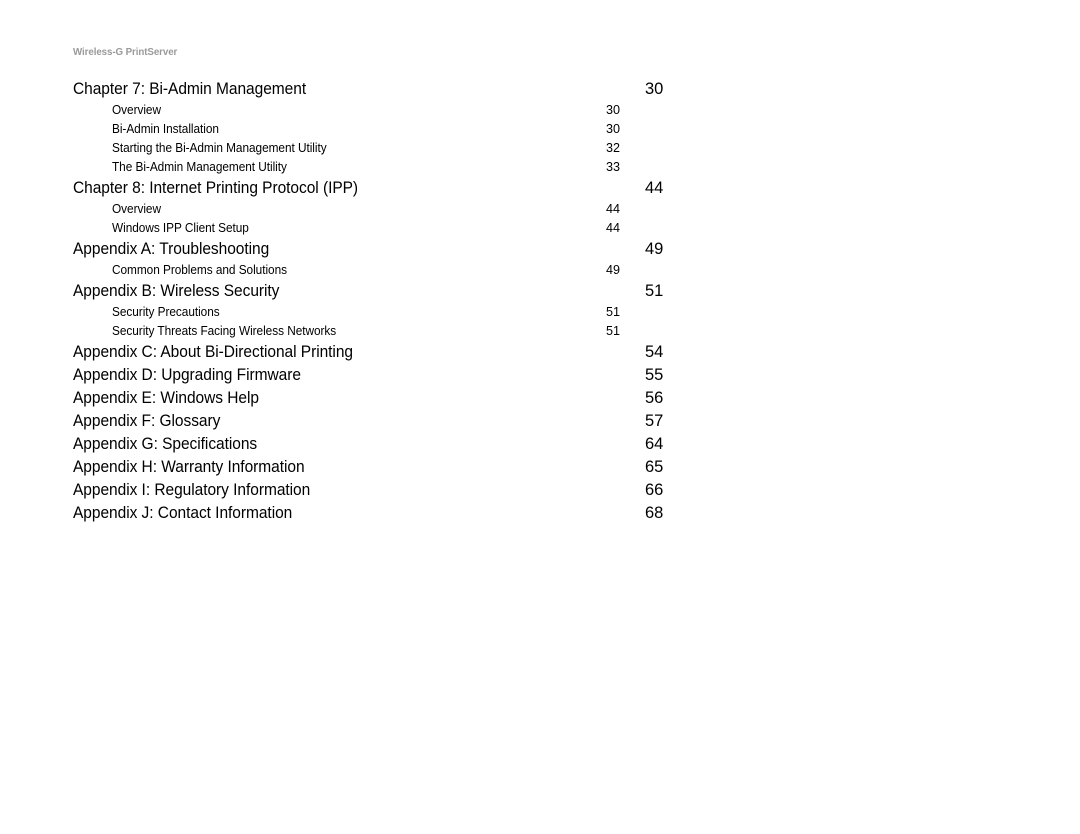 The height and width of the screenshot is (834, 1080). Describe the element at coordinates (383, 89) in the screenshot. I see `toc-entry: Chapter 7: Bi-Admin Management 30` at that location.